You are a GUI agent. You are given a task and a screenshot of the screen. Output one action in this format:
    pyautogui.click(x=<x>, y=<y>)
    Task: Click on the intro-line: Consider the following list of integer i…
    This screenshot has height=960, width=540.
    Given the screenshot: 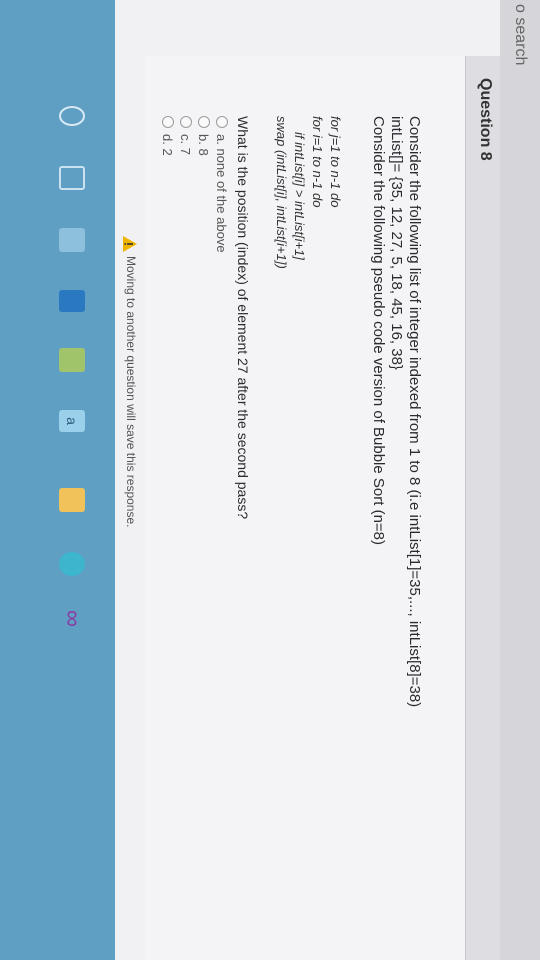 What is the action you would take?
    pyautogui.click(x=414, y=412)
    